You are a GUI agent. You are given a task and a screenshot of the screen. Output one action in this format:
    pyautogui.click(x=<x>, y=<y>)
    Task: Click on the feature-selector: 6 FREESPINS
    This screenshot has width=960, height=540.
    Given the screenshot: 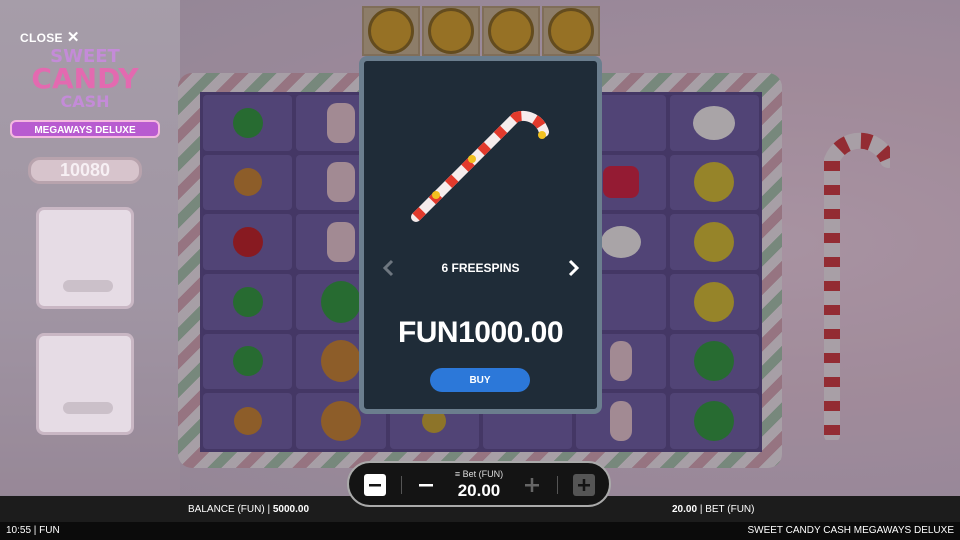 What is the action you would take?
    pyautogui.click(x=480, y=268)
    